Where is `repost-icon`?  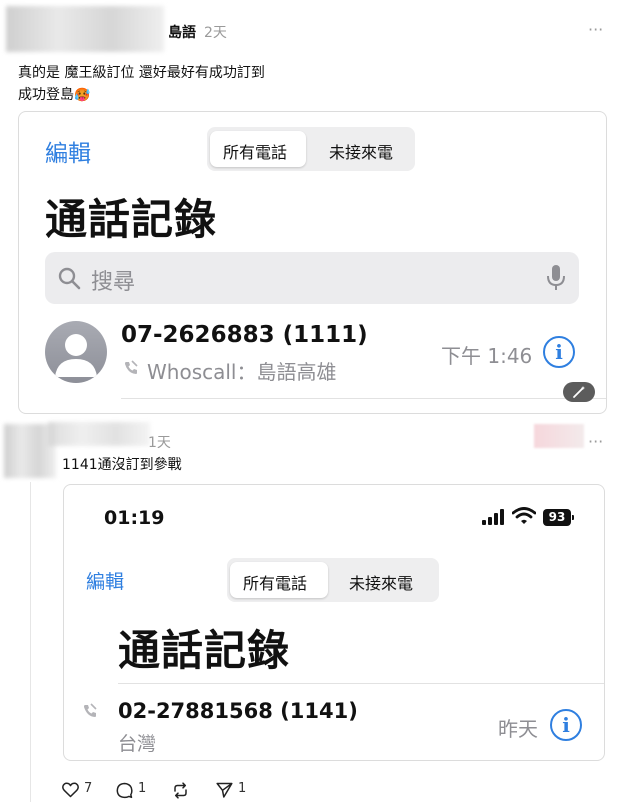 repost-icon is located at coordinates (180, 790).